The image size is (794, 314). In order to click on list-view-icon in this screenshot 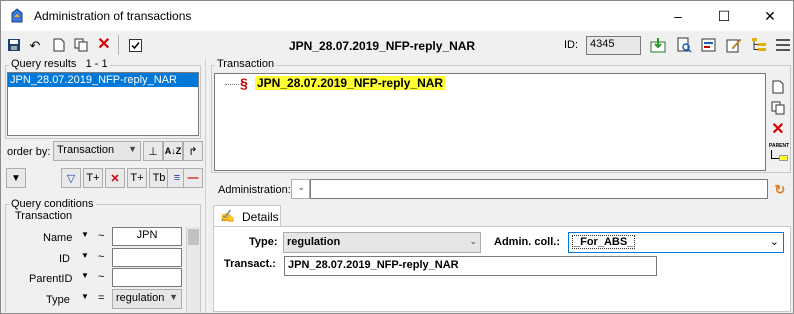, I will do `click(783, 45)`.